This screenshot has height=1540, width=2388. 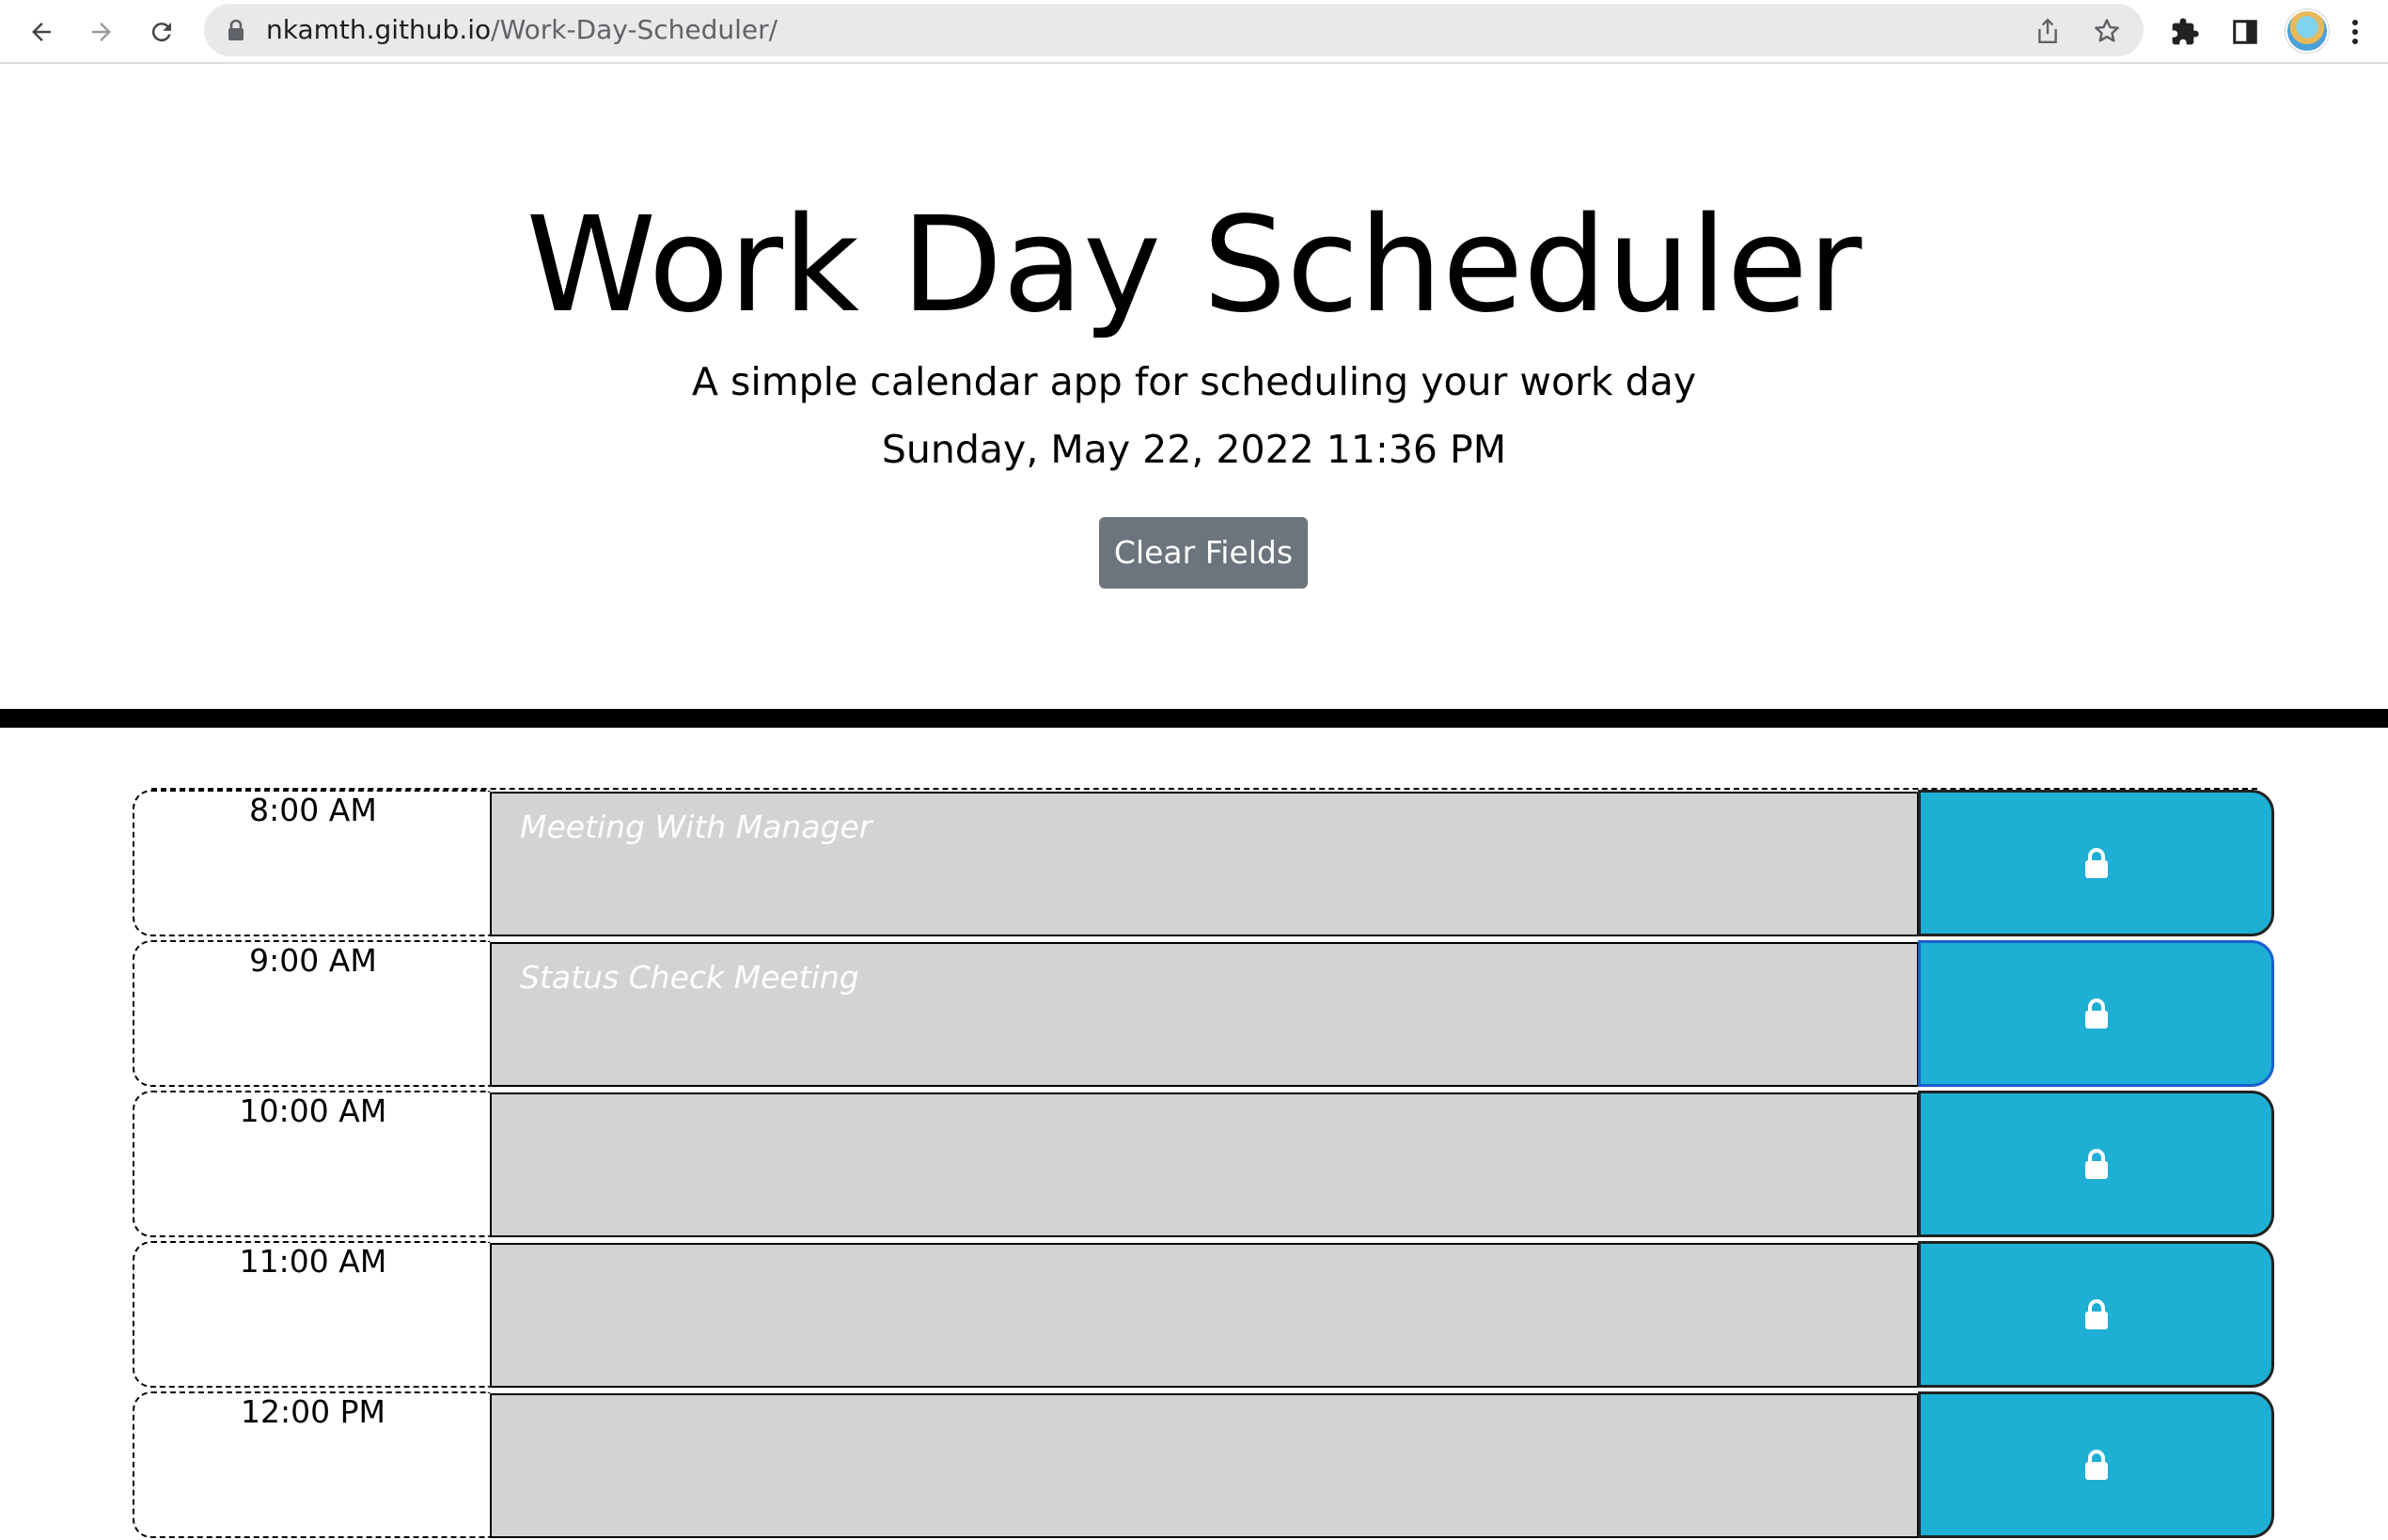 I want to click on extensions-icon, so click(x=2185, y=32).